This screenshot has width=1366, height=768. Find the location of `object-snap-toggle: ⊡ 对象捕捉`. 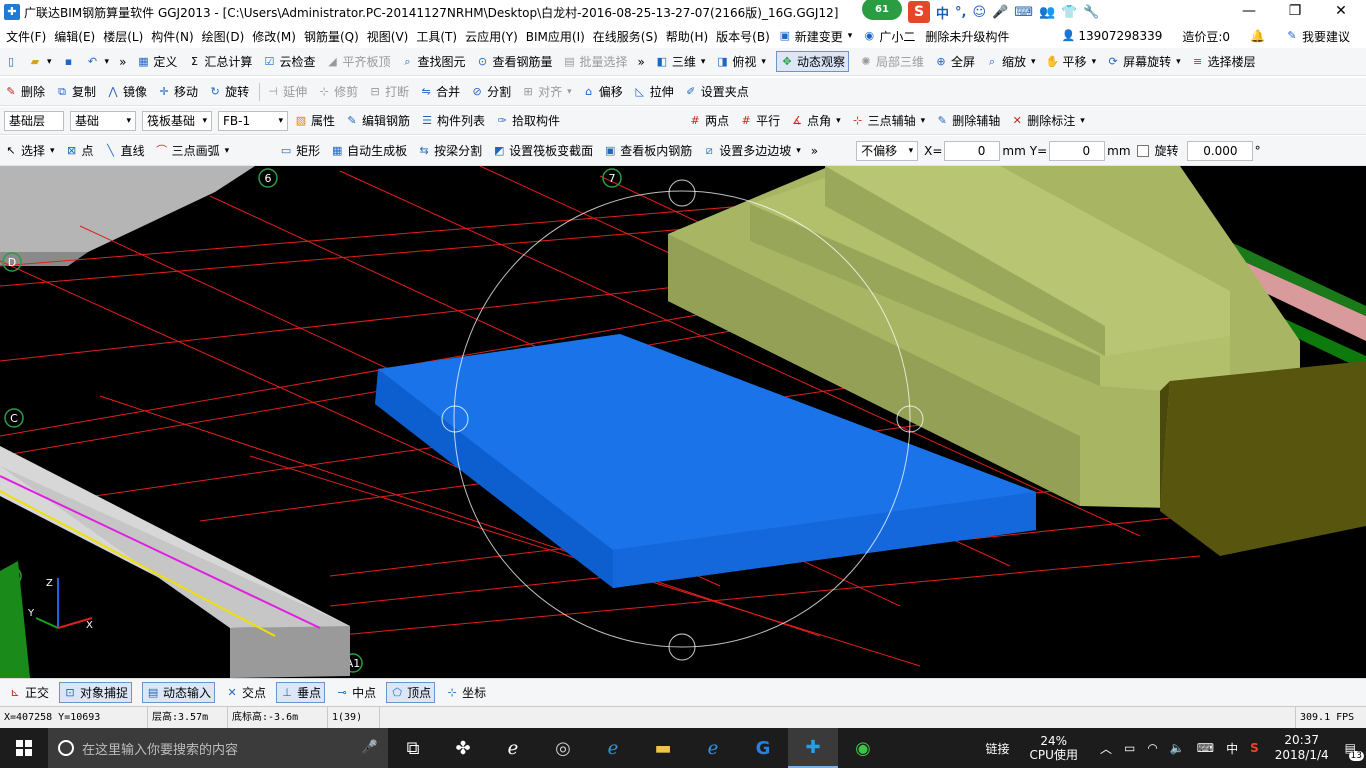

object-snap-toggle: ⊡ 对象捕捉 is located at coordinates (96, 692).